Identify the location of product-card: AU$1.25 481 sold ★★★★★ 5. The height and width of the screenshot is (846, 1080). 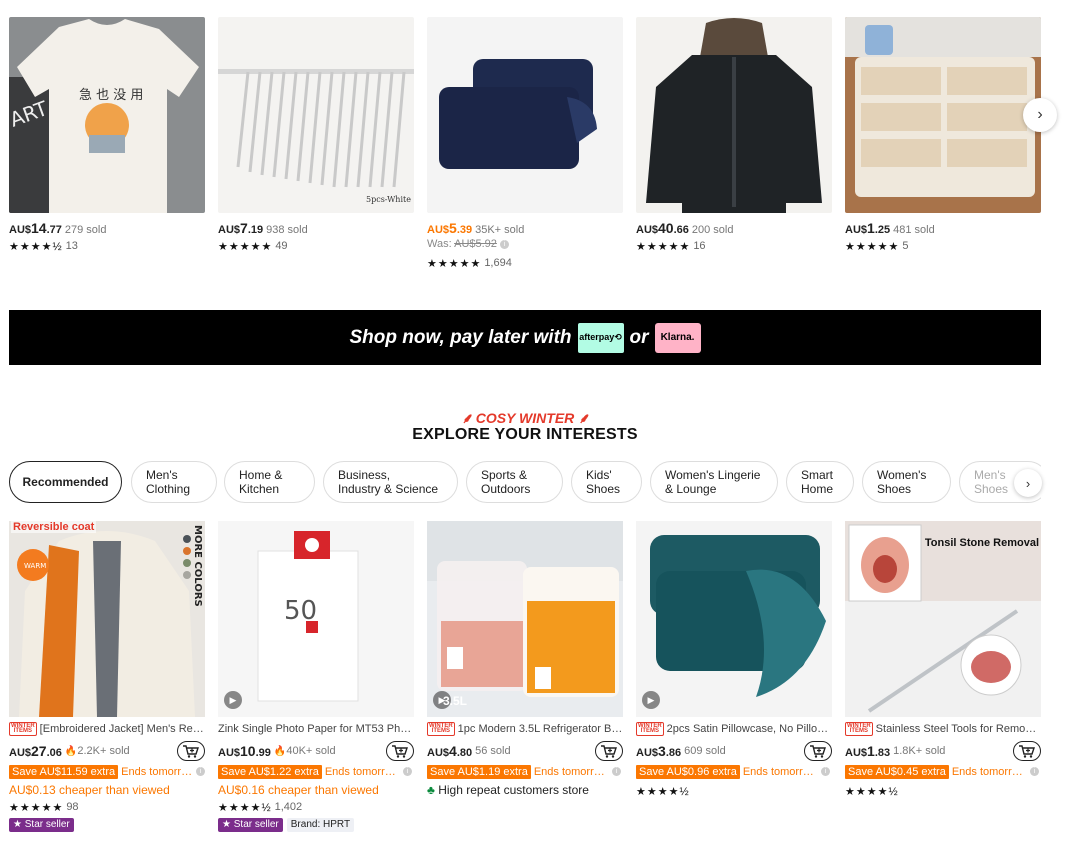
(943, 135).